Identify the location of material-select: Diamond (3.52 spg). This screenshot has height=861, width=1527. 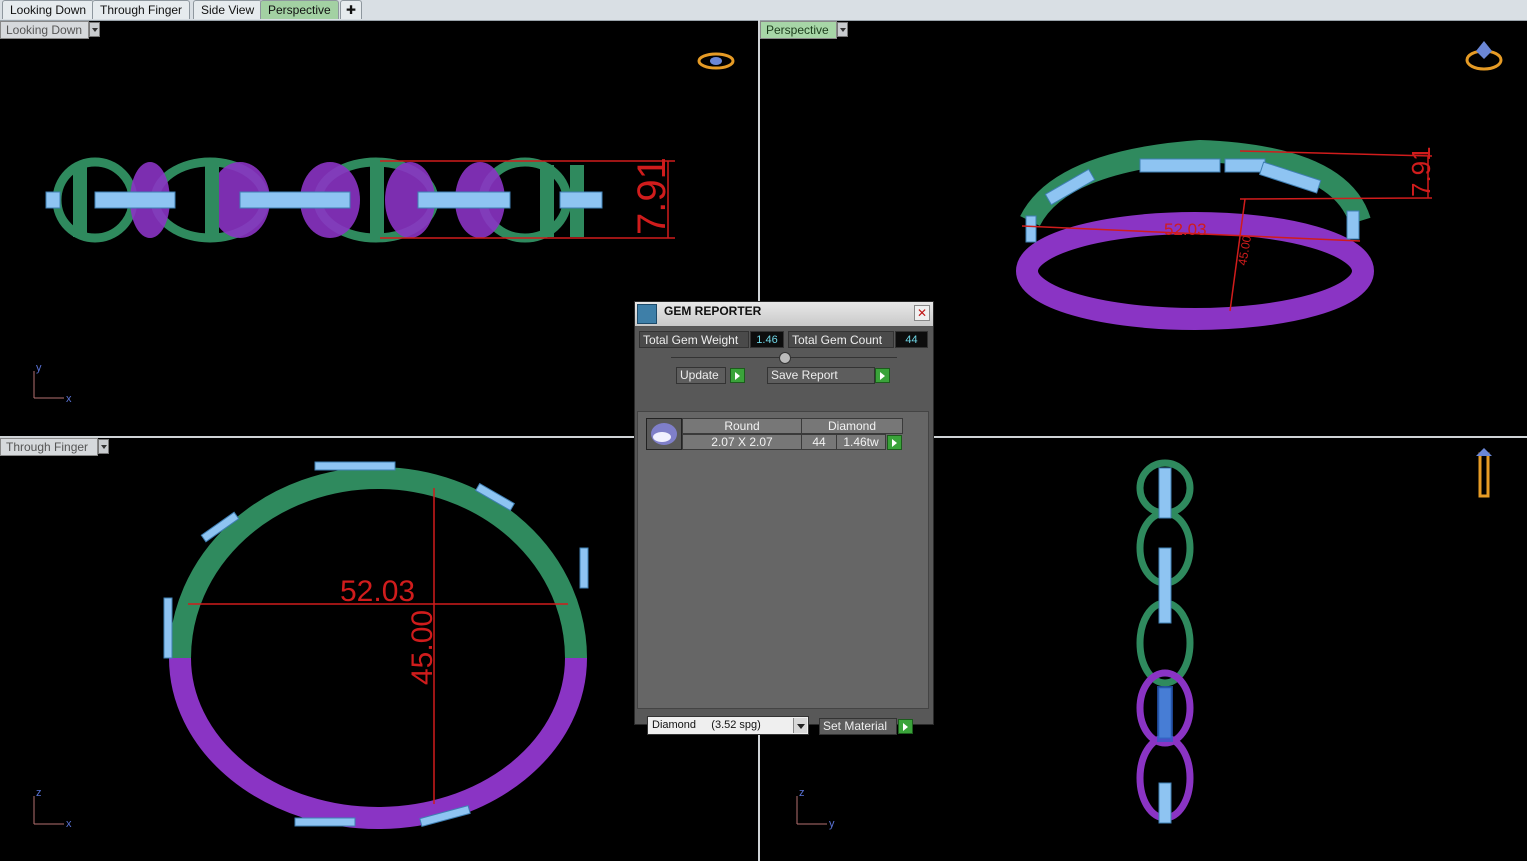
(728, 725).